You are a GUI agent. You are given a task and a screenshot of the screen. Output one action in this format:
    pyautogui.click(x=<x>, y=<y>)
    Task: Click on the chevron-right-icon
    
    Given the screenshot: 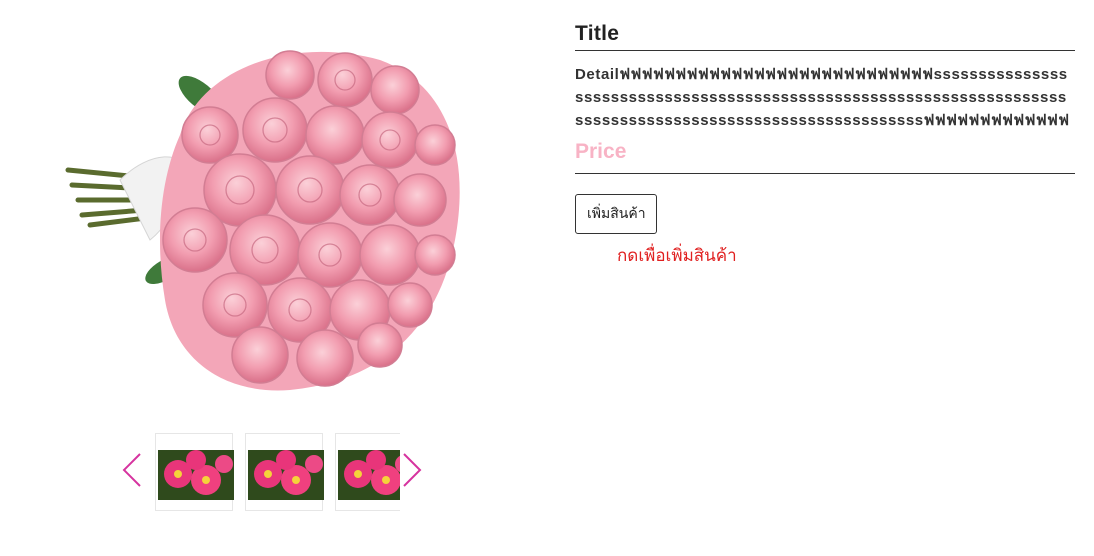 What is the action you would take?
    pyautogui.click(x=412, y=470)
    